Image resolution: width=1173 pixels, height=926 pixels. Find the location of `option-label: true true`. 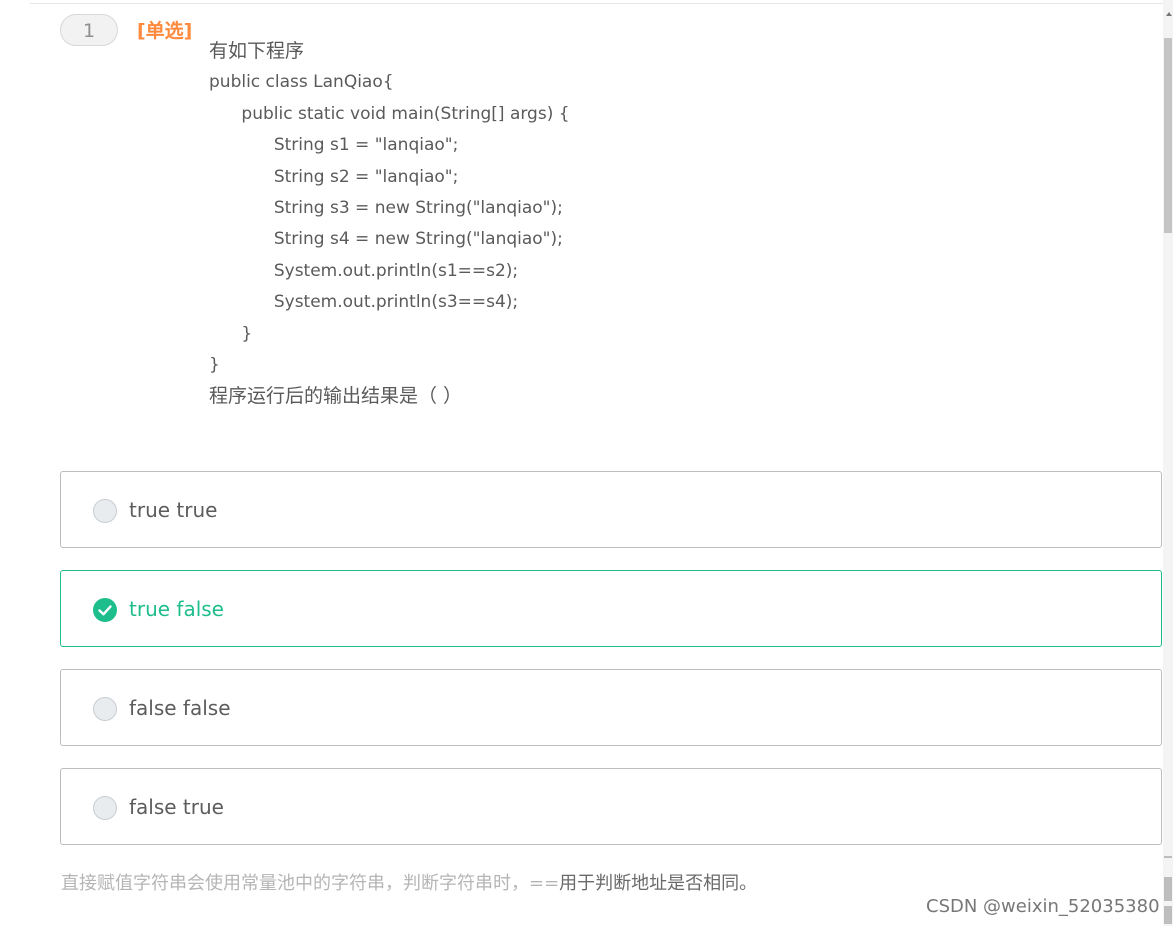

option-label: true true is located at coordinates (173, 510).